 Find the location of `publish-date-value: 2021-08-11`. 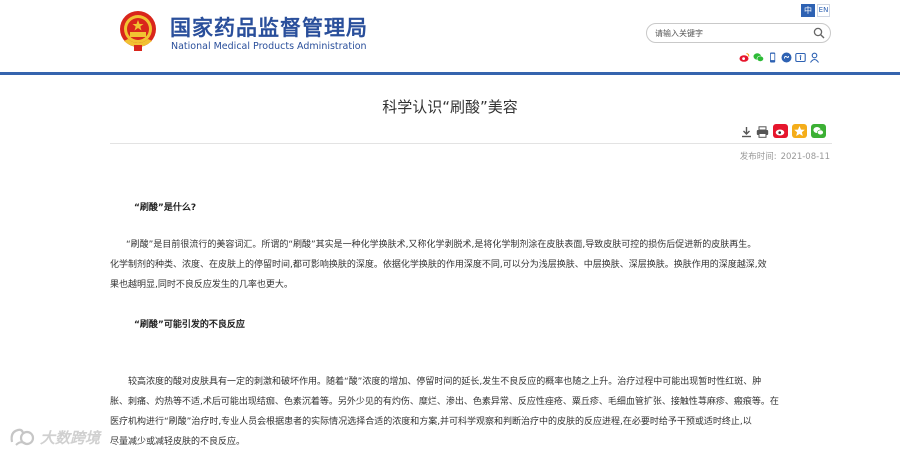

publish-date-value: 2021-08-11 is located at coordinates (805, 157).